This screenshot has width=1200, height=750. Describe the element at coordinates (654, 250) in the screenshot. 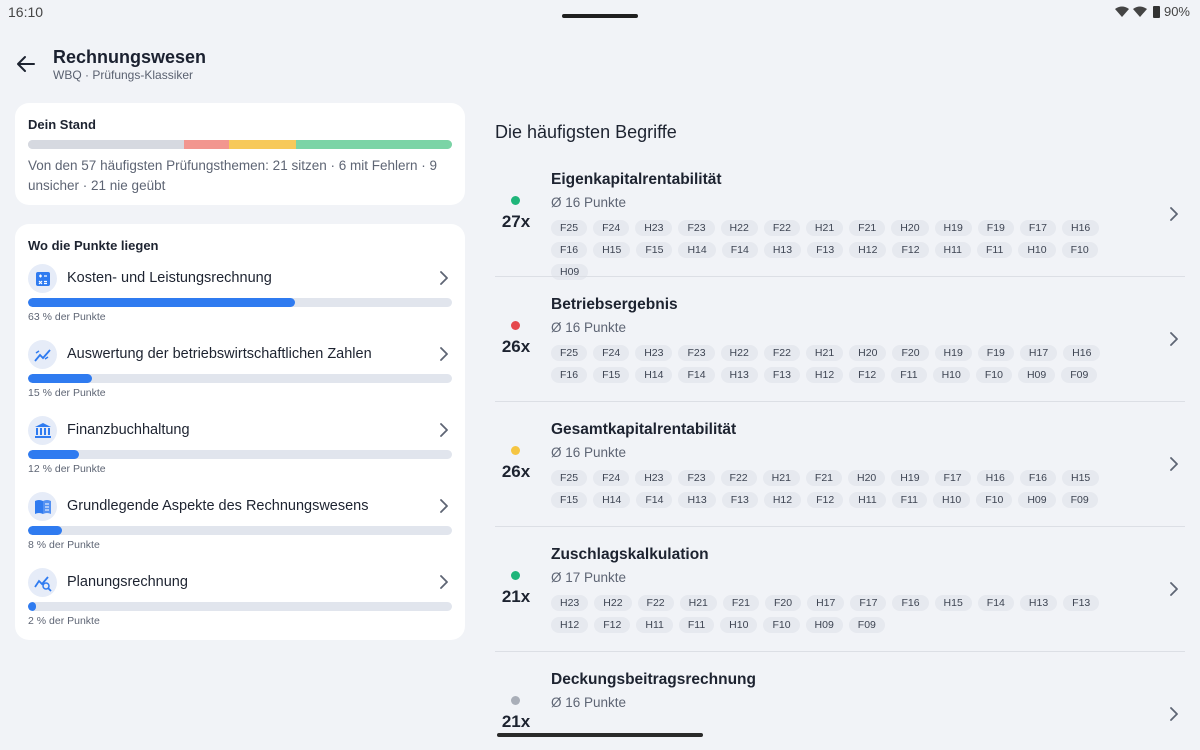

I see `exam-chip: F15` at that location.